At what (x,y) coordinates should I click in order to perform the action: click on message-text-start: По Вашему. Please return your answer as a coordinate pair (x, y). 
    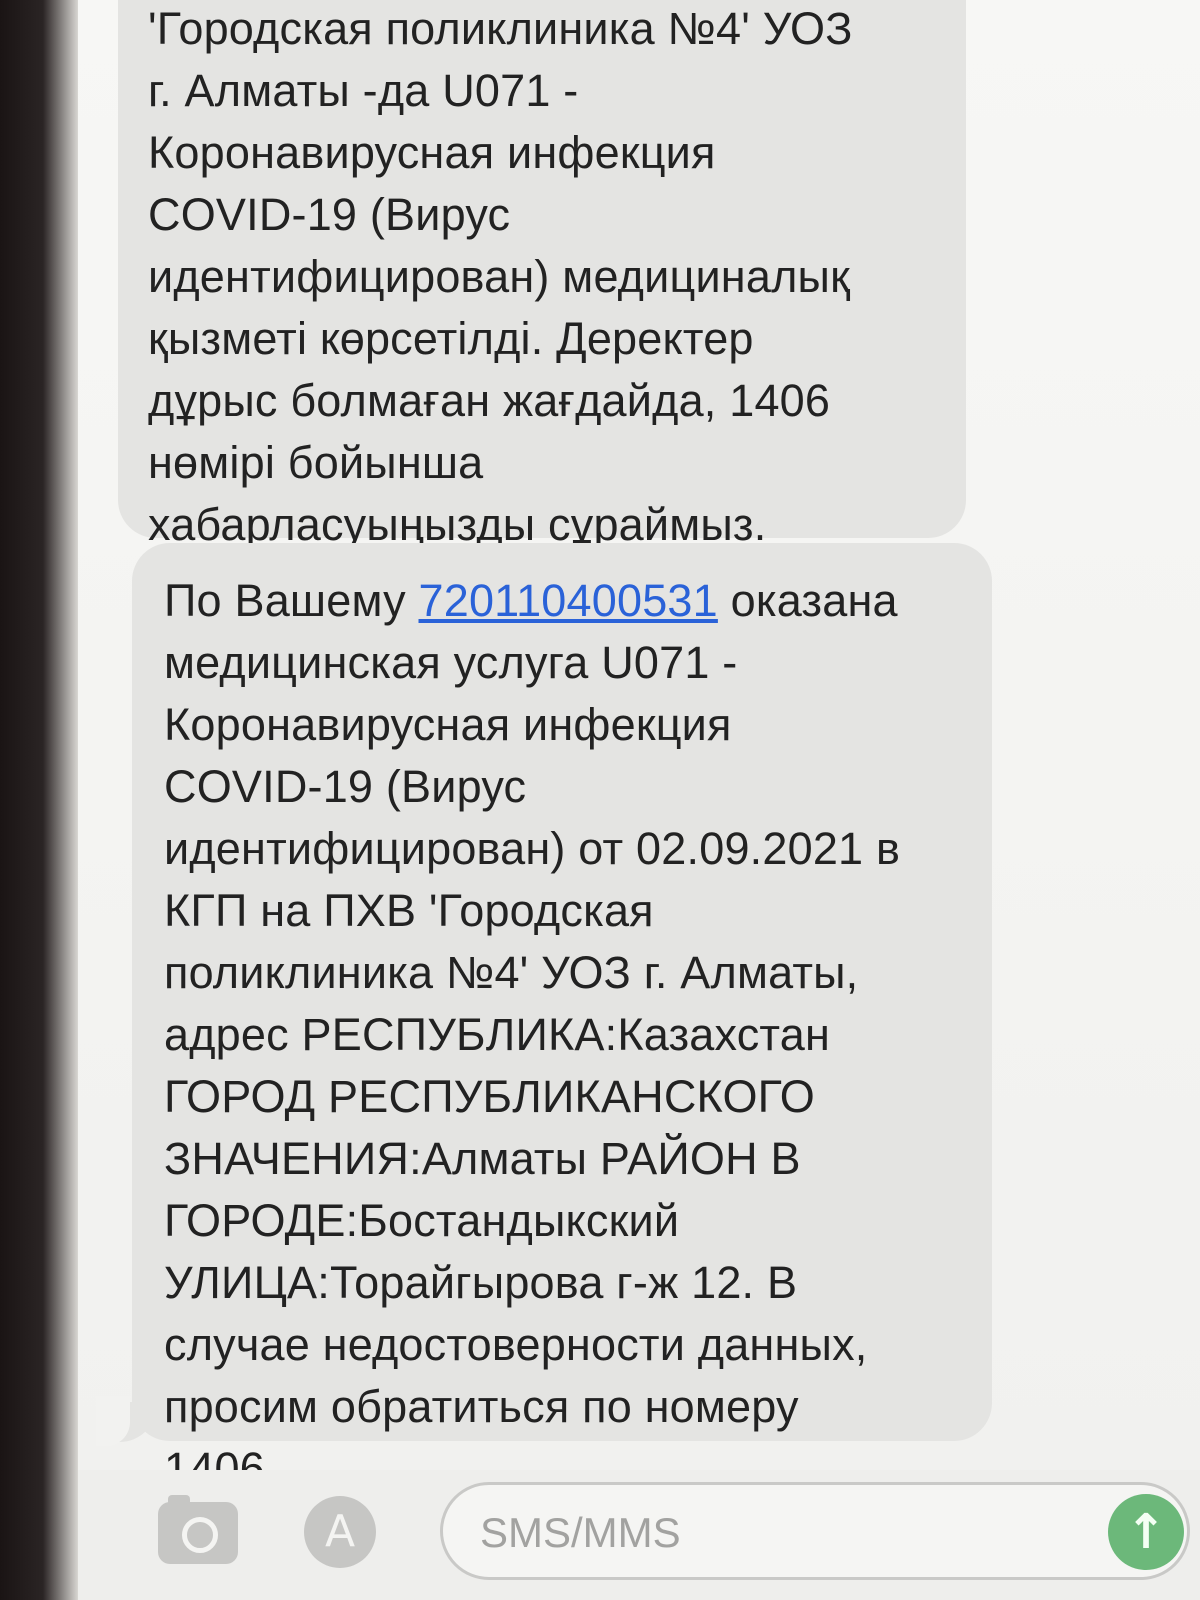
    Looking at the image, I should click on (291, 600).